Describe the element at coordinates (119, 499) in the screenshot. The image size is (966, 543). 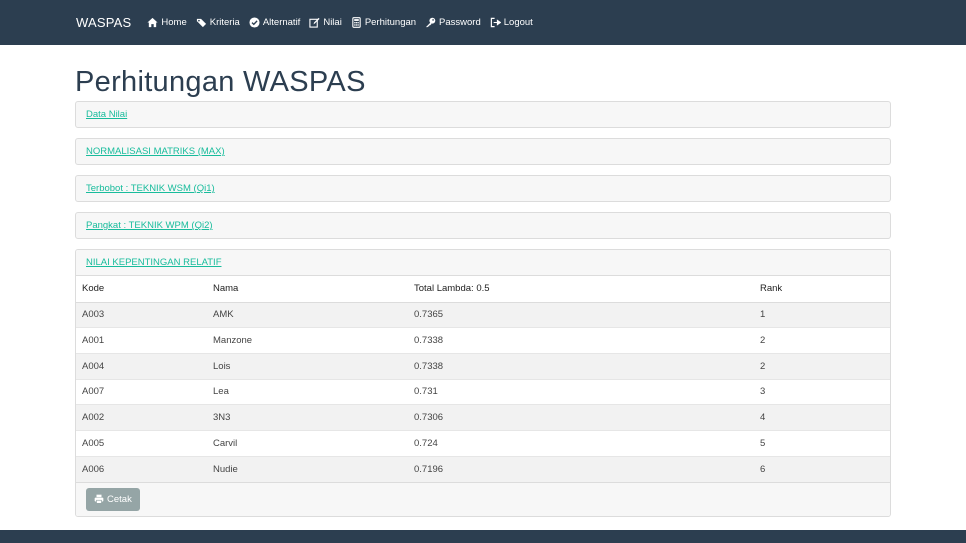
I see `print-button-label: Cetak` at that location.